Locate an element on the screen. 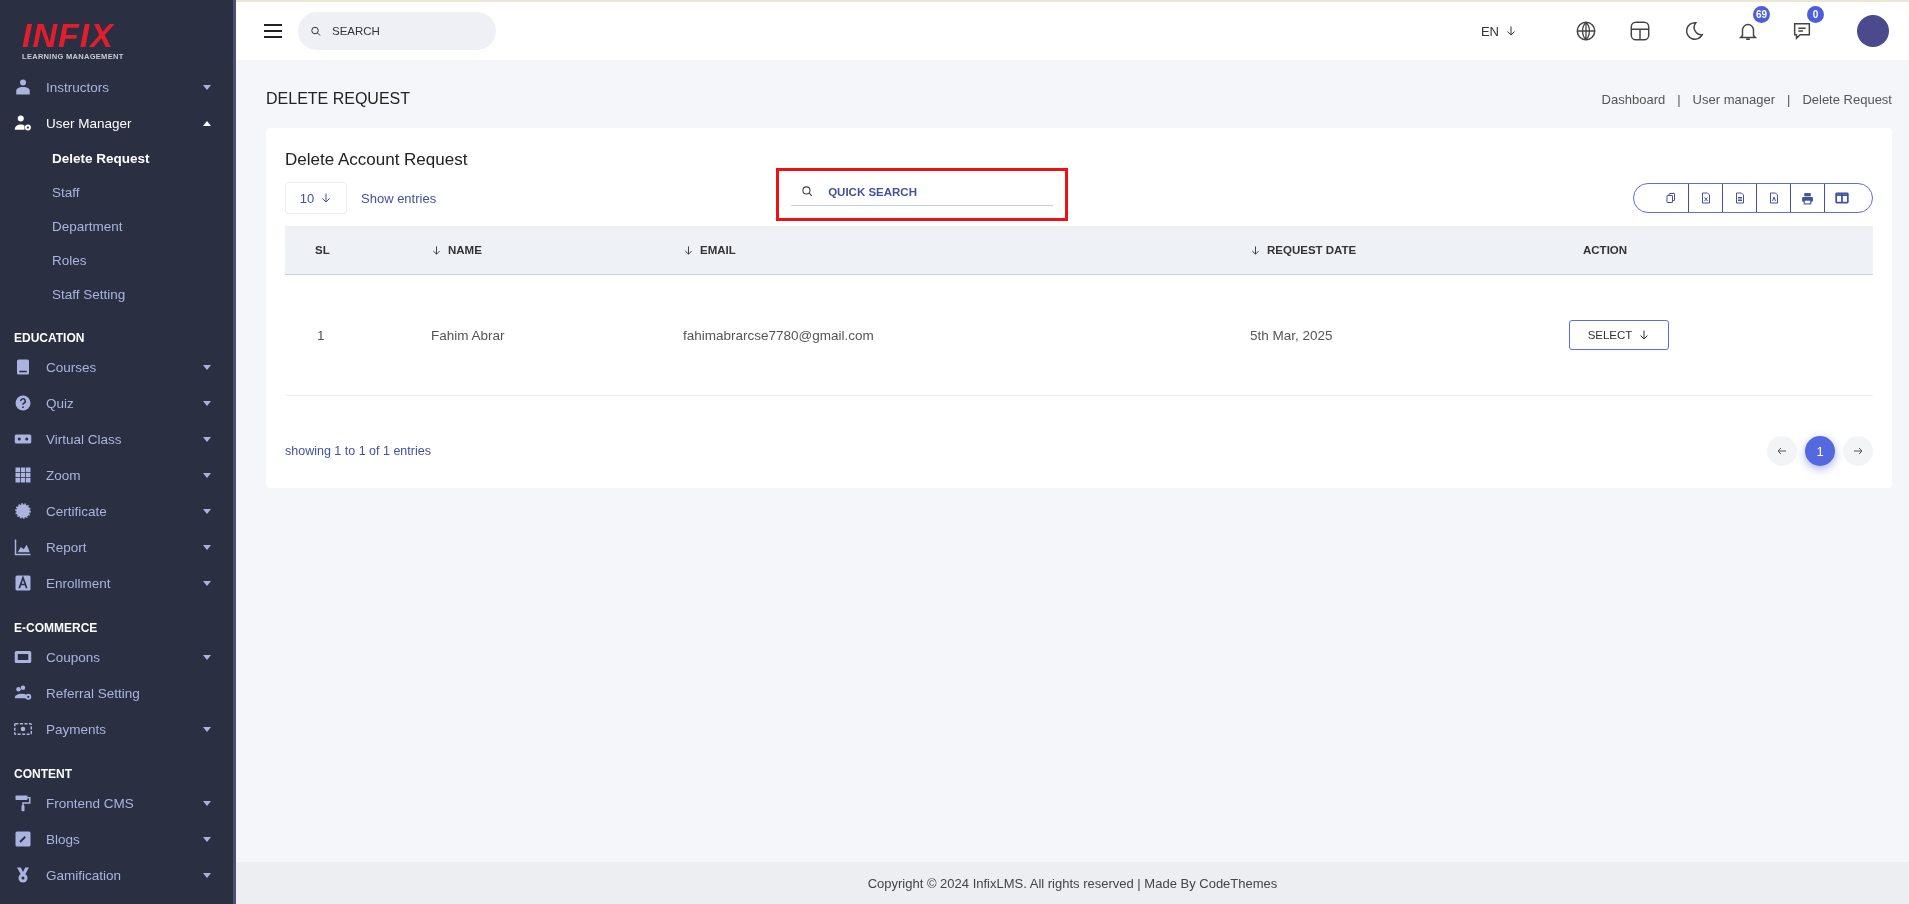 This screenshot has height=904, width=1909. ticket-icon is located at coordinates (23, 657).